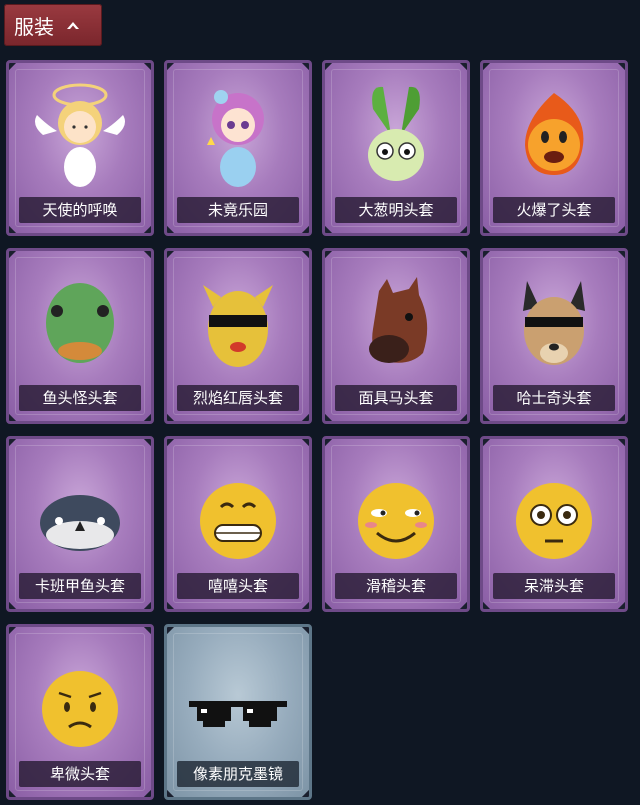 This screenshot has height=805, width=640. What do you see at coordinates (80, 774) in the screenshot?
I see `costume-name: 卑微头套` at bounding box center [80, 774].